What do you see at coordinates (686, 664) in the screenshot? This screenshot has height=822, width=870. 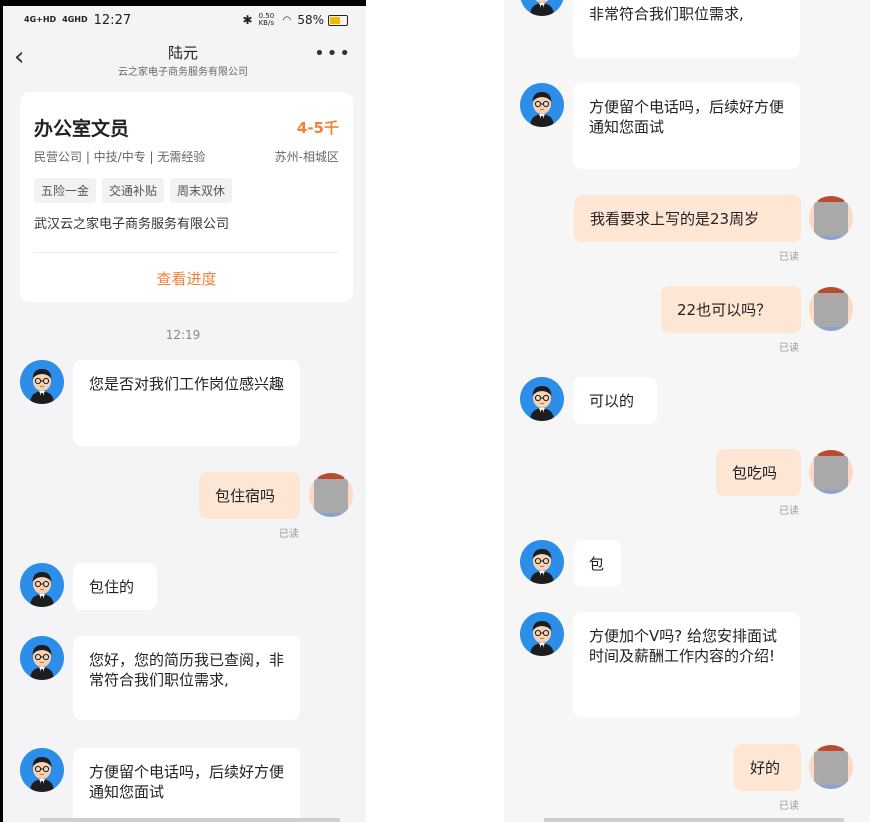 I see `message-bubble-incoming: 方便加个V吗? 给您安排面试时间及薪酬工作内容的介绍!` at bounding box center [686, 664].